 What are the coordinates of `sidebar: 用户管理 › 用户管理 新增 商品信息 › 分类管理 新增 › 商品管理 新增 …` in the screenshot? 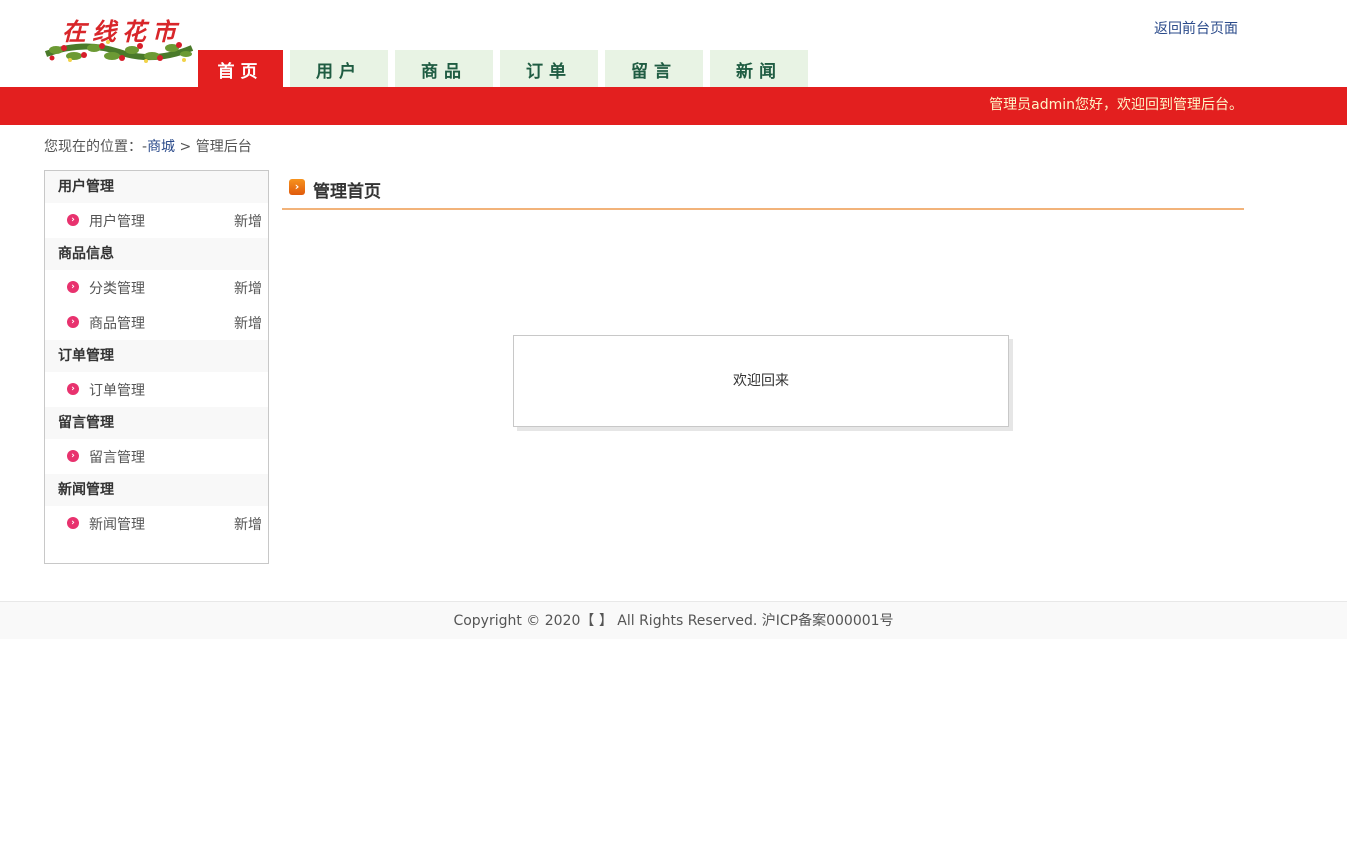 It's located at (156, 367).